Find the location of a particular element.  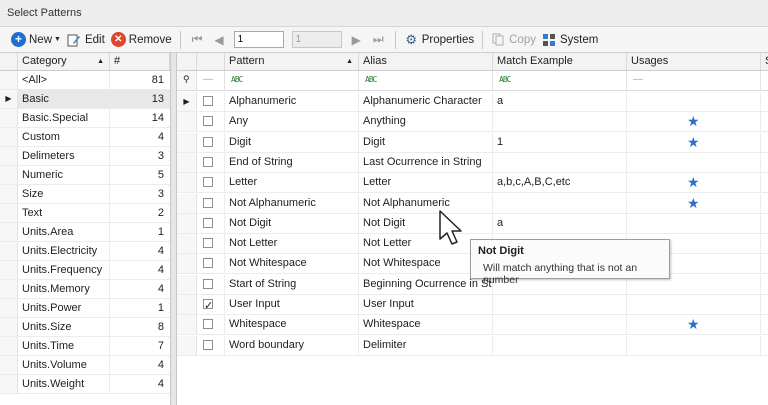

category-row: Basic.Special 14 is located at coordinates (85, 118).